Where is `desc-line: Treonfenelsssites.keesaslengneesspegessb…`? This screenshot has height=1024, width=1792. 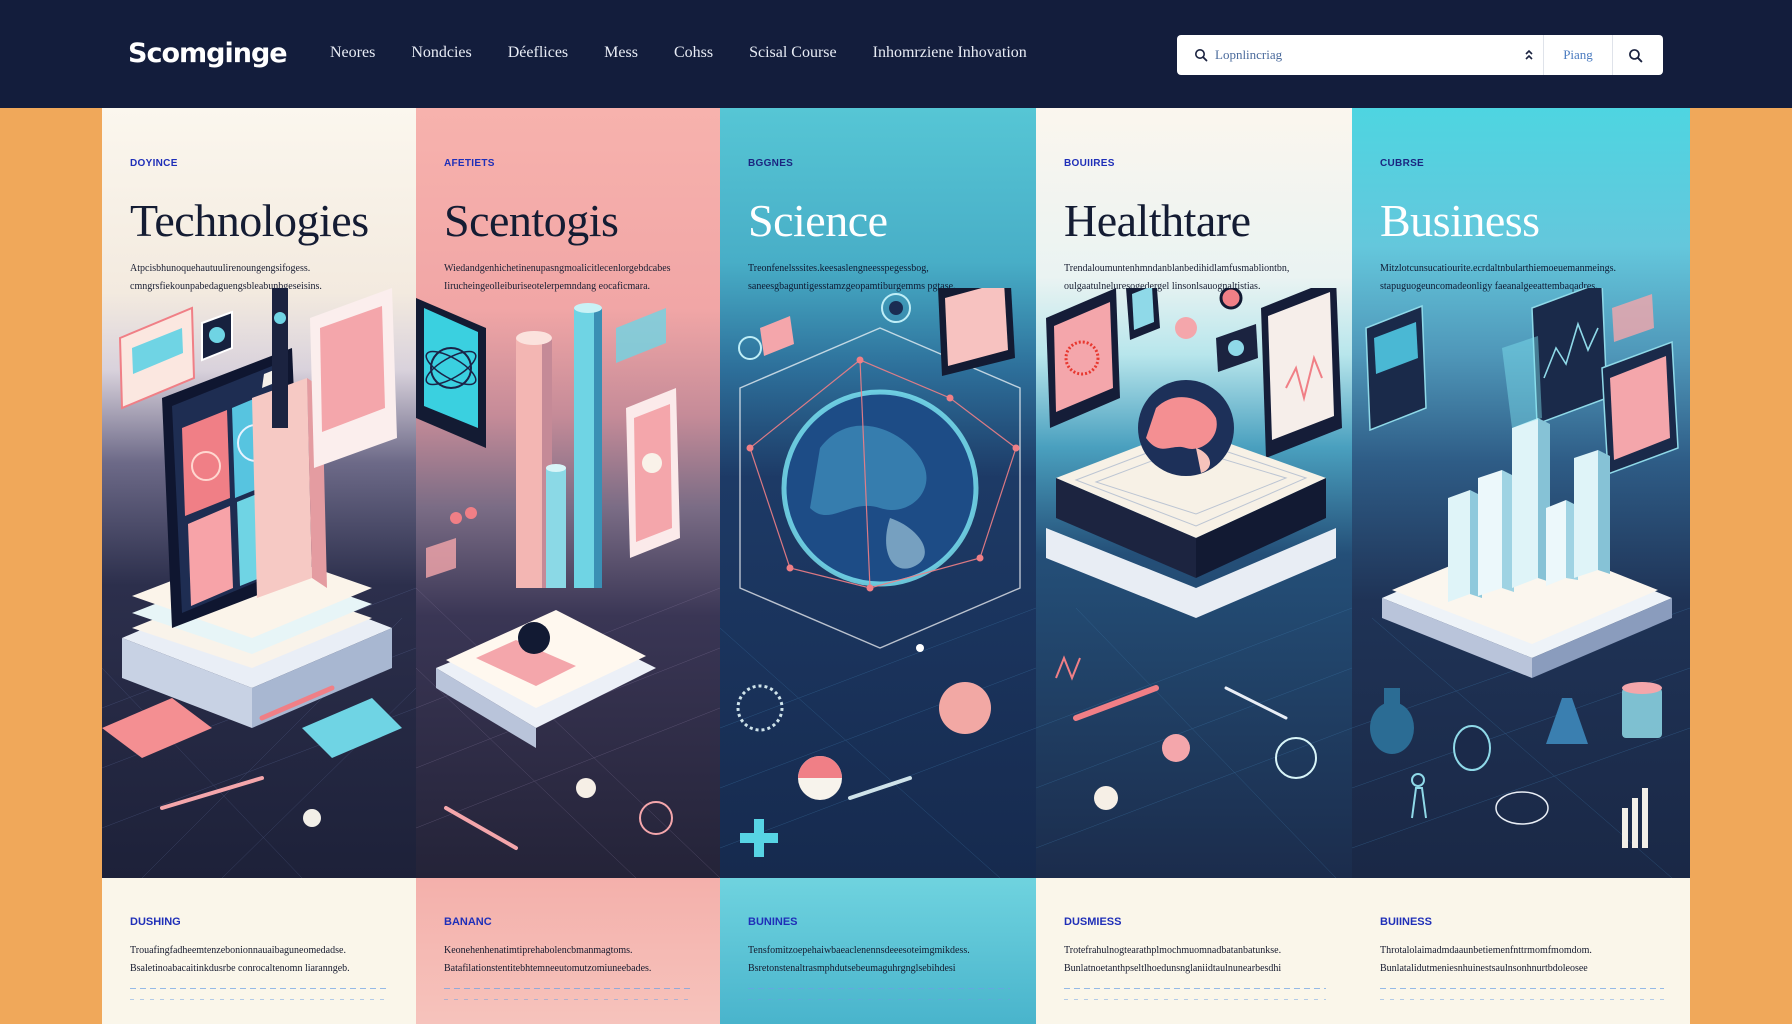 desc-line: Treonfenelsssites.keesaslengneesspegessb… is located at coordinates (838, 268).